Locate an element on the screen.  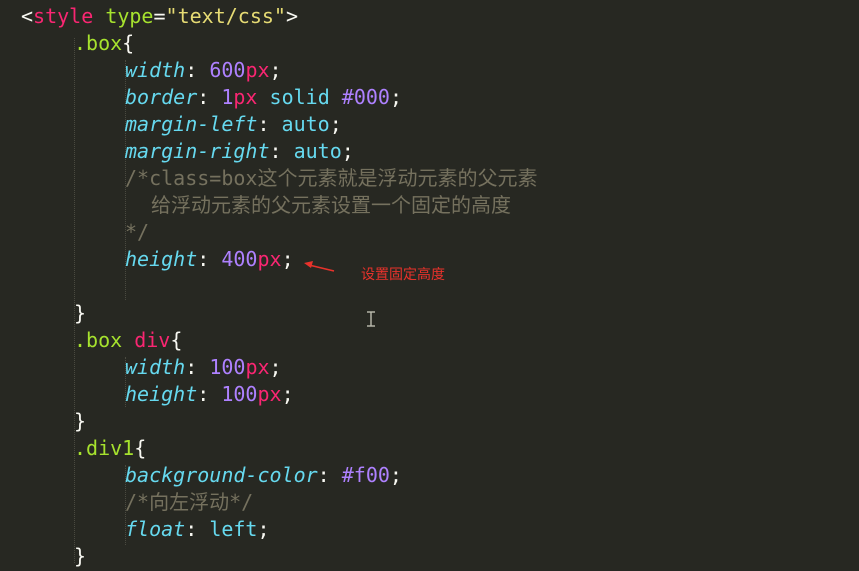
code-line: .div1{ is located at coordinates (110, 448).